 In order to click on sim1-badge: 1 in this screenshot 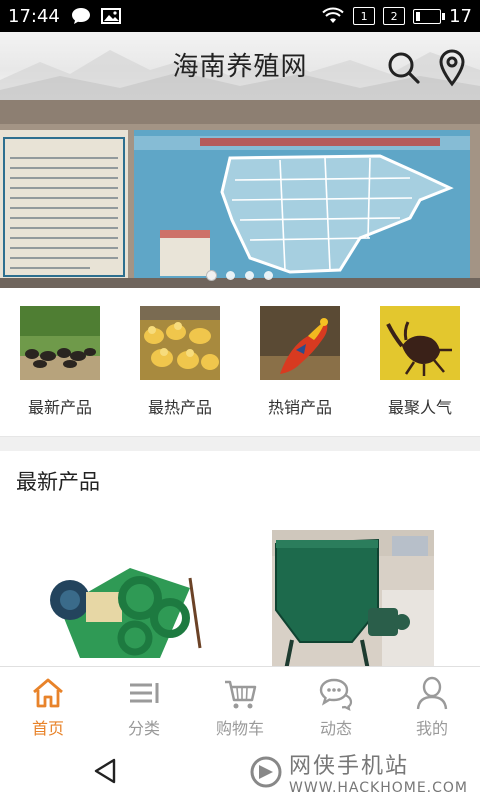, I will do `click(364, 16)`.